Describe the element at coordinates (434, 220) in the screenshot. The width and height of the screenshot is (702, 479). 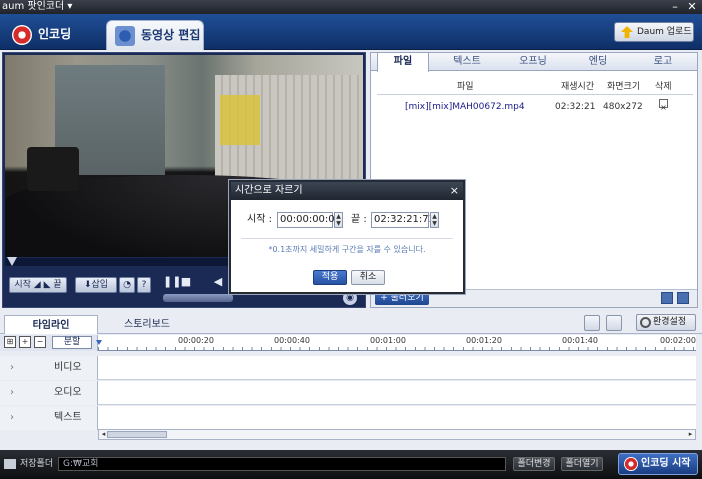
I see `end-time-spinner: ▲ ▼` at that location.